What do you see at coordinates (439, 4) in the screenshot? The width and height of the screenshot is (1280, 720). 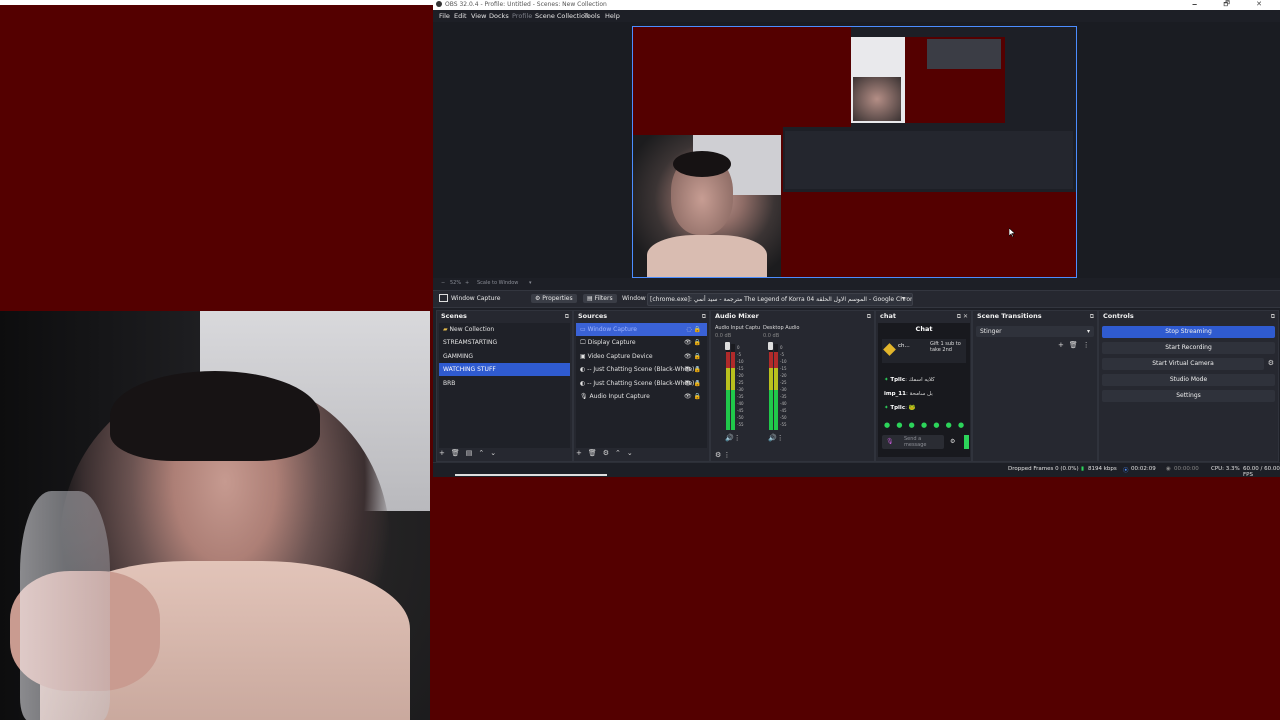 I see `obs-logo-icon` at bounding box center [439, 4].